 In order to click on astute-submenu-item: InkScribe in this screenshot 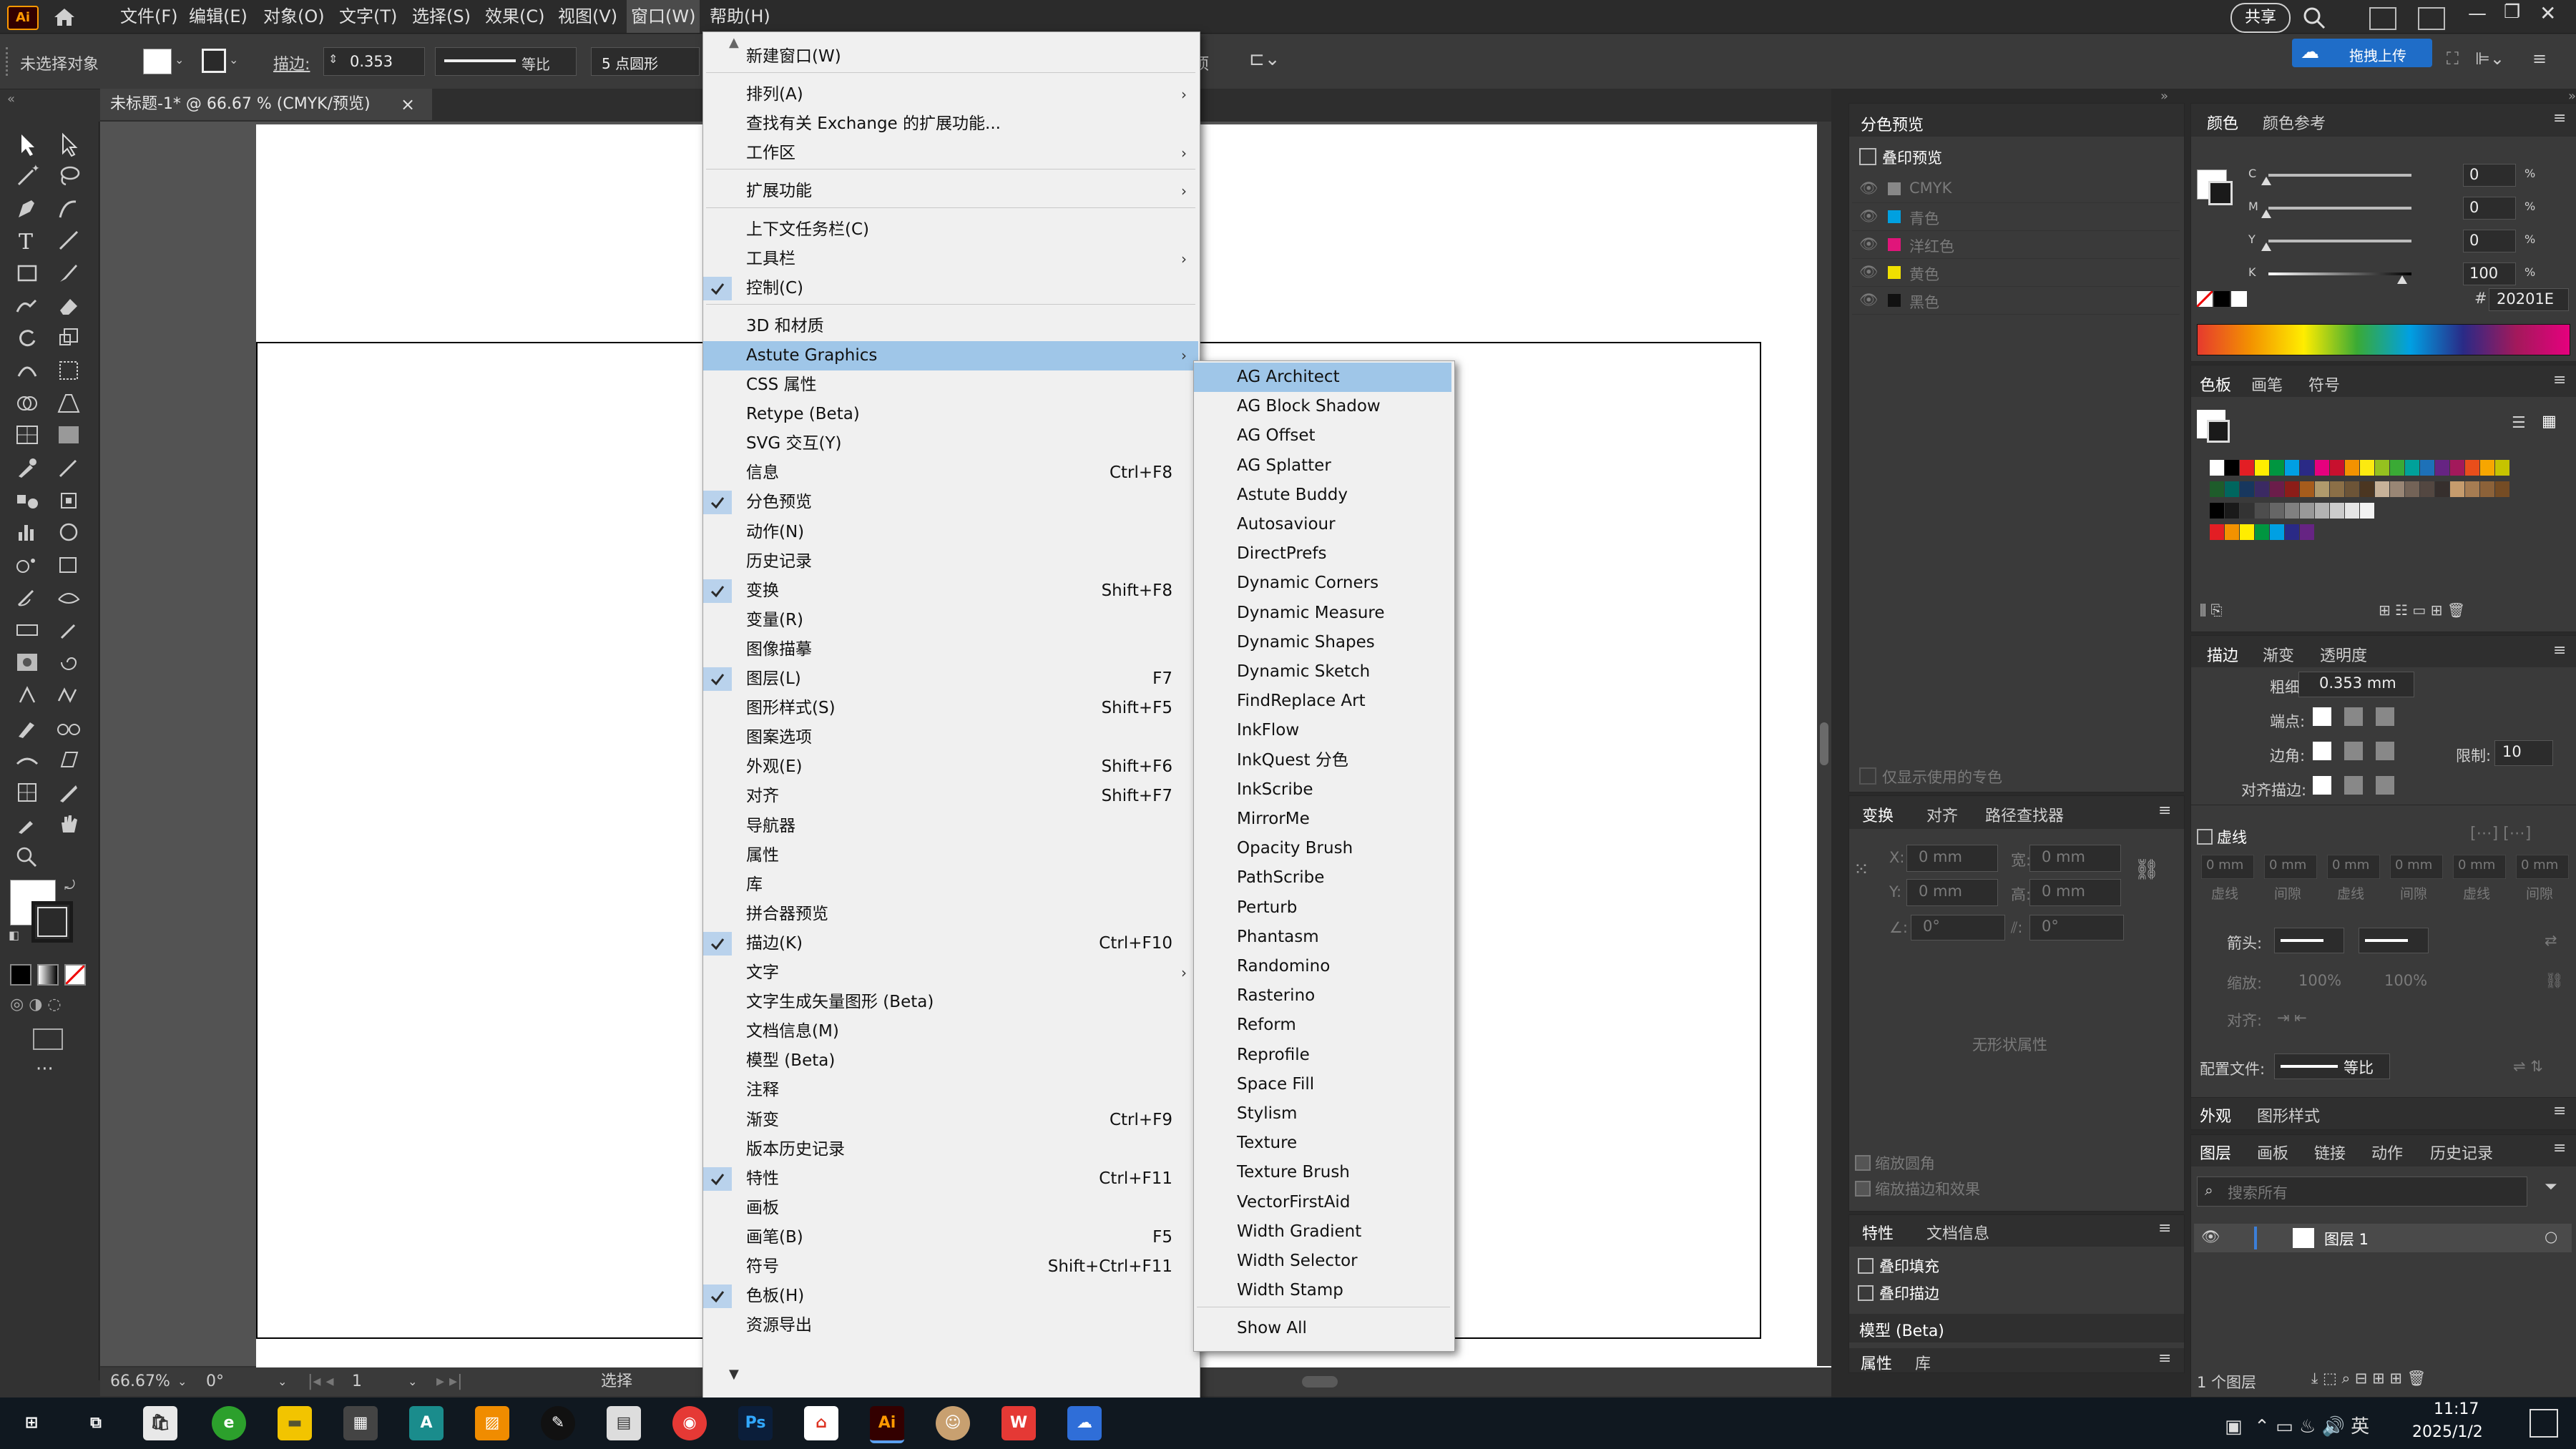, I will do `click(1322, 790)`.